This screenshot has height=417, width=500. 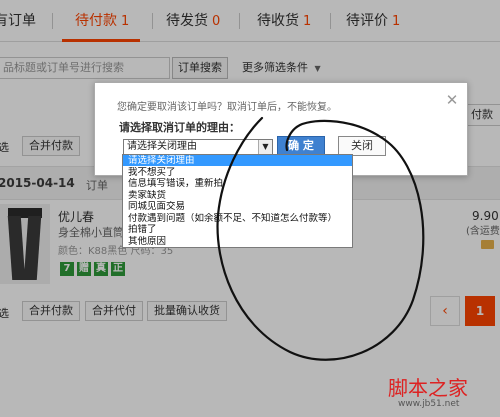 What do you see at coordinates (237, 195) in the screenshot?
I see `reason-option-out-of-stock: 卖家缺货` at bounding box center [237, 195].